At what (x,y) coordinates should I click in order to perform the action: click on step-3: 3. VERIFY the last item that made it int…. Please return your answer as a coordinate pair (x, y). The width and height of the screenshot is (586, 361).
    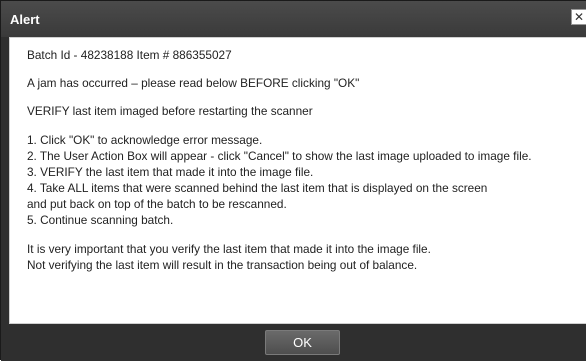
    Looking at the image, I should click on (170, 172).